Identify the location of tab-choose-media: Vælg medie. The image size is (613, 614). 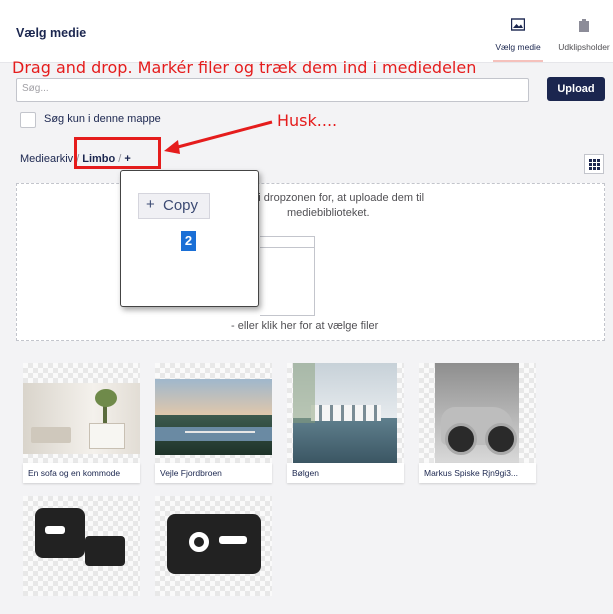
(518, 31).